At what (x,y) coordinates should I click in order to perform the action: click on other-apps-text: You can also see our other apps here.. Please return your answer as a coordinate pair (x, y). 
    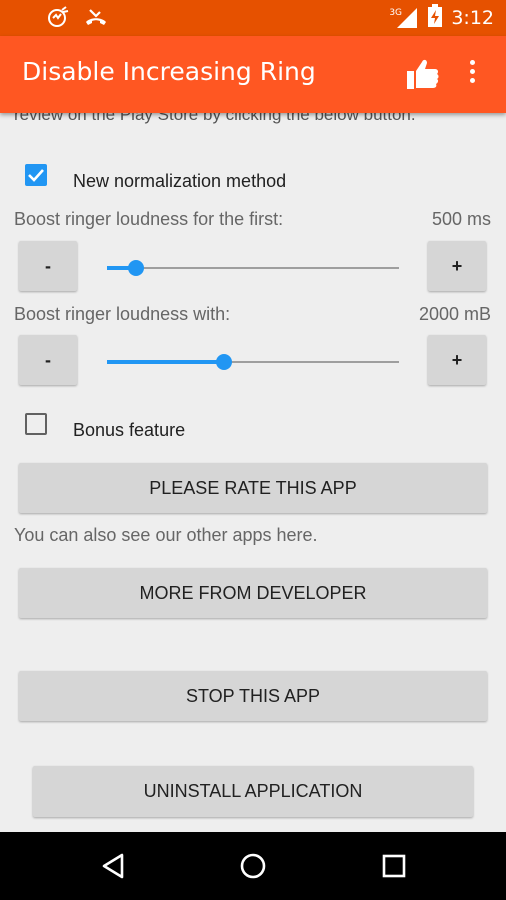
    Looking at the image, I should click on (166, 535).